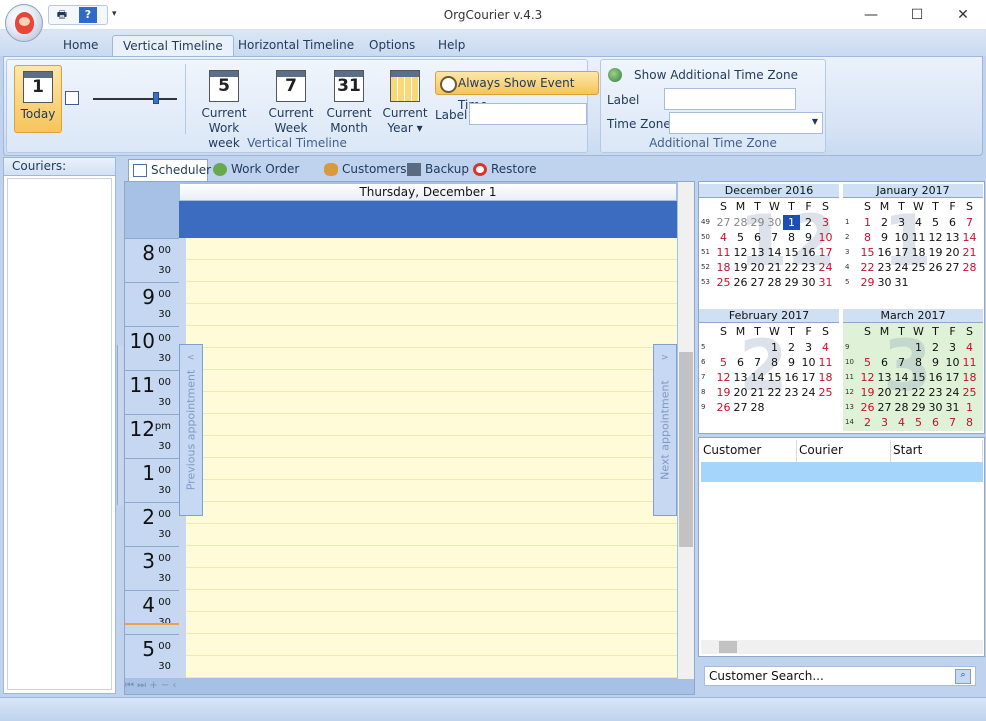 The image size is (986, 721). I want to click on tab-restore: Restore, so click(504, 170).